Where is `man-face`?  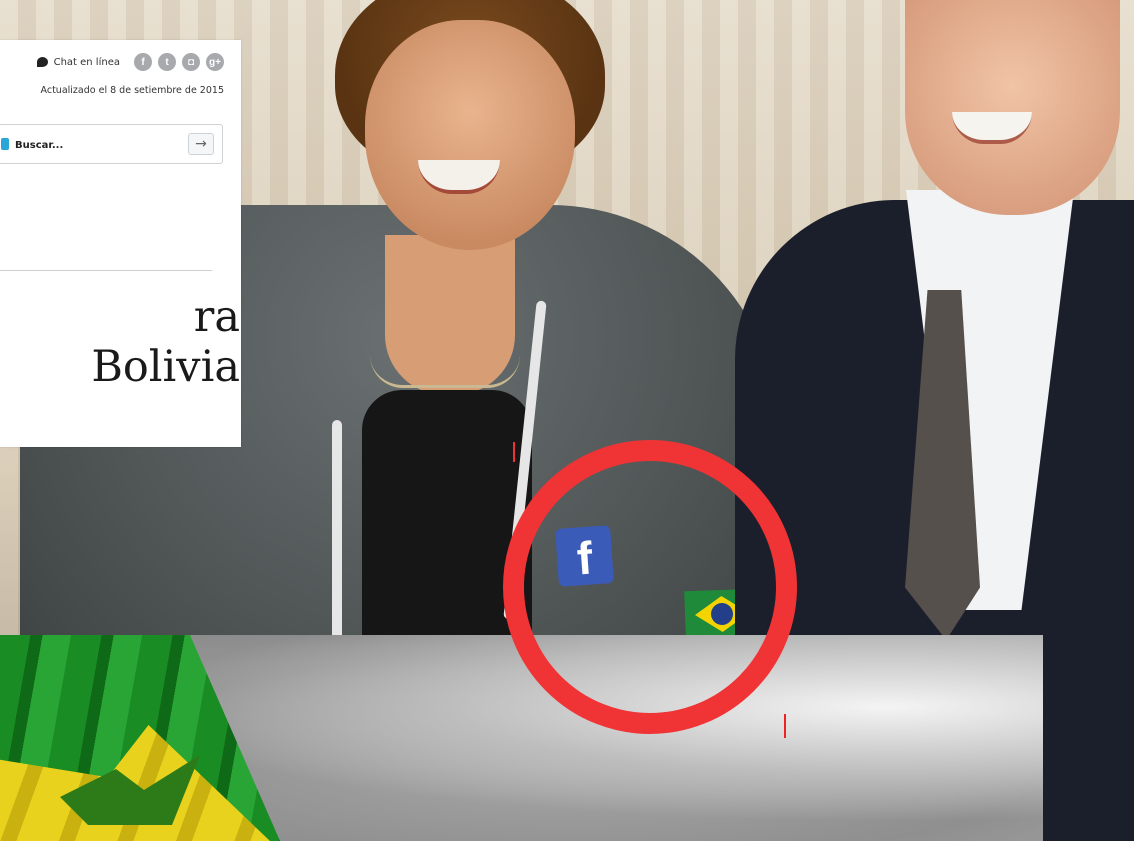
man-face is located at coordinates (1012, 107).